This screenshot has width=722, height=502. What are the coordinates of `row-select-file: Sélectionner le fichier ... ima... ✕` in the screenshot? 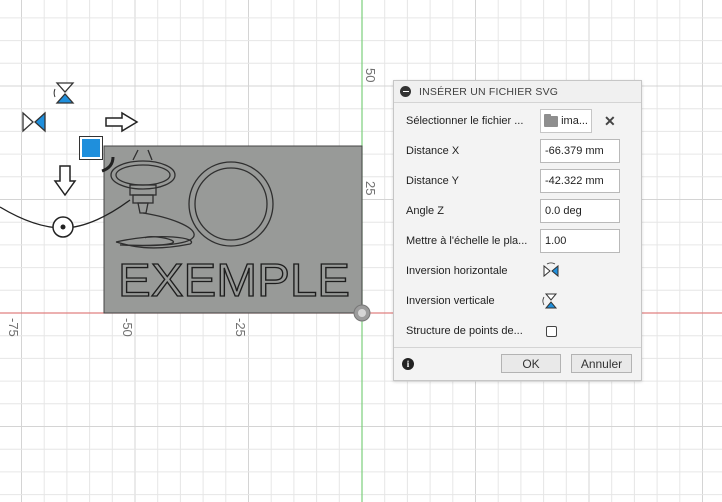 It's located at (521, 121).